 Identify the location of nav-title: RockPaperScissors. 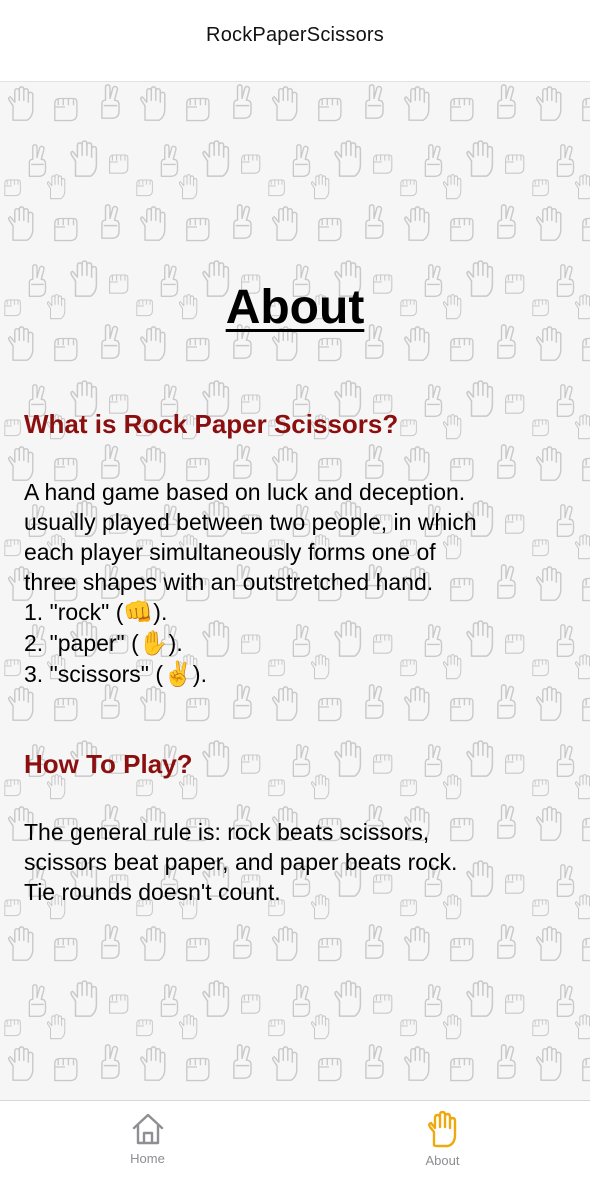
(295, 35).